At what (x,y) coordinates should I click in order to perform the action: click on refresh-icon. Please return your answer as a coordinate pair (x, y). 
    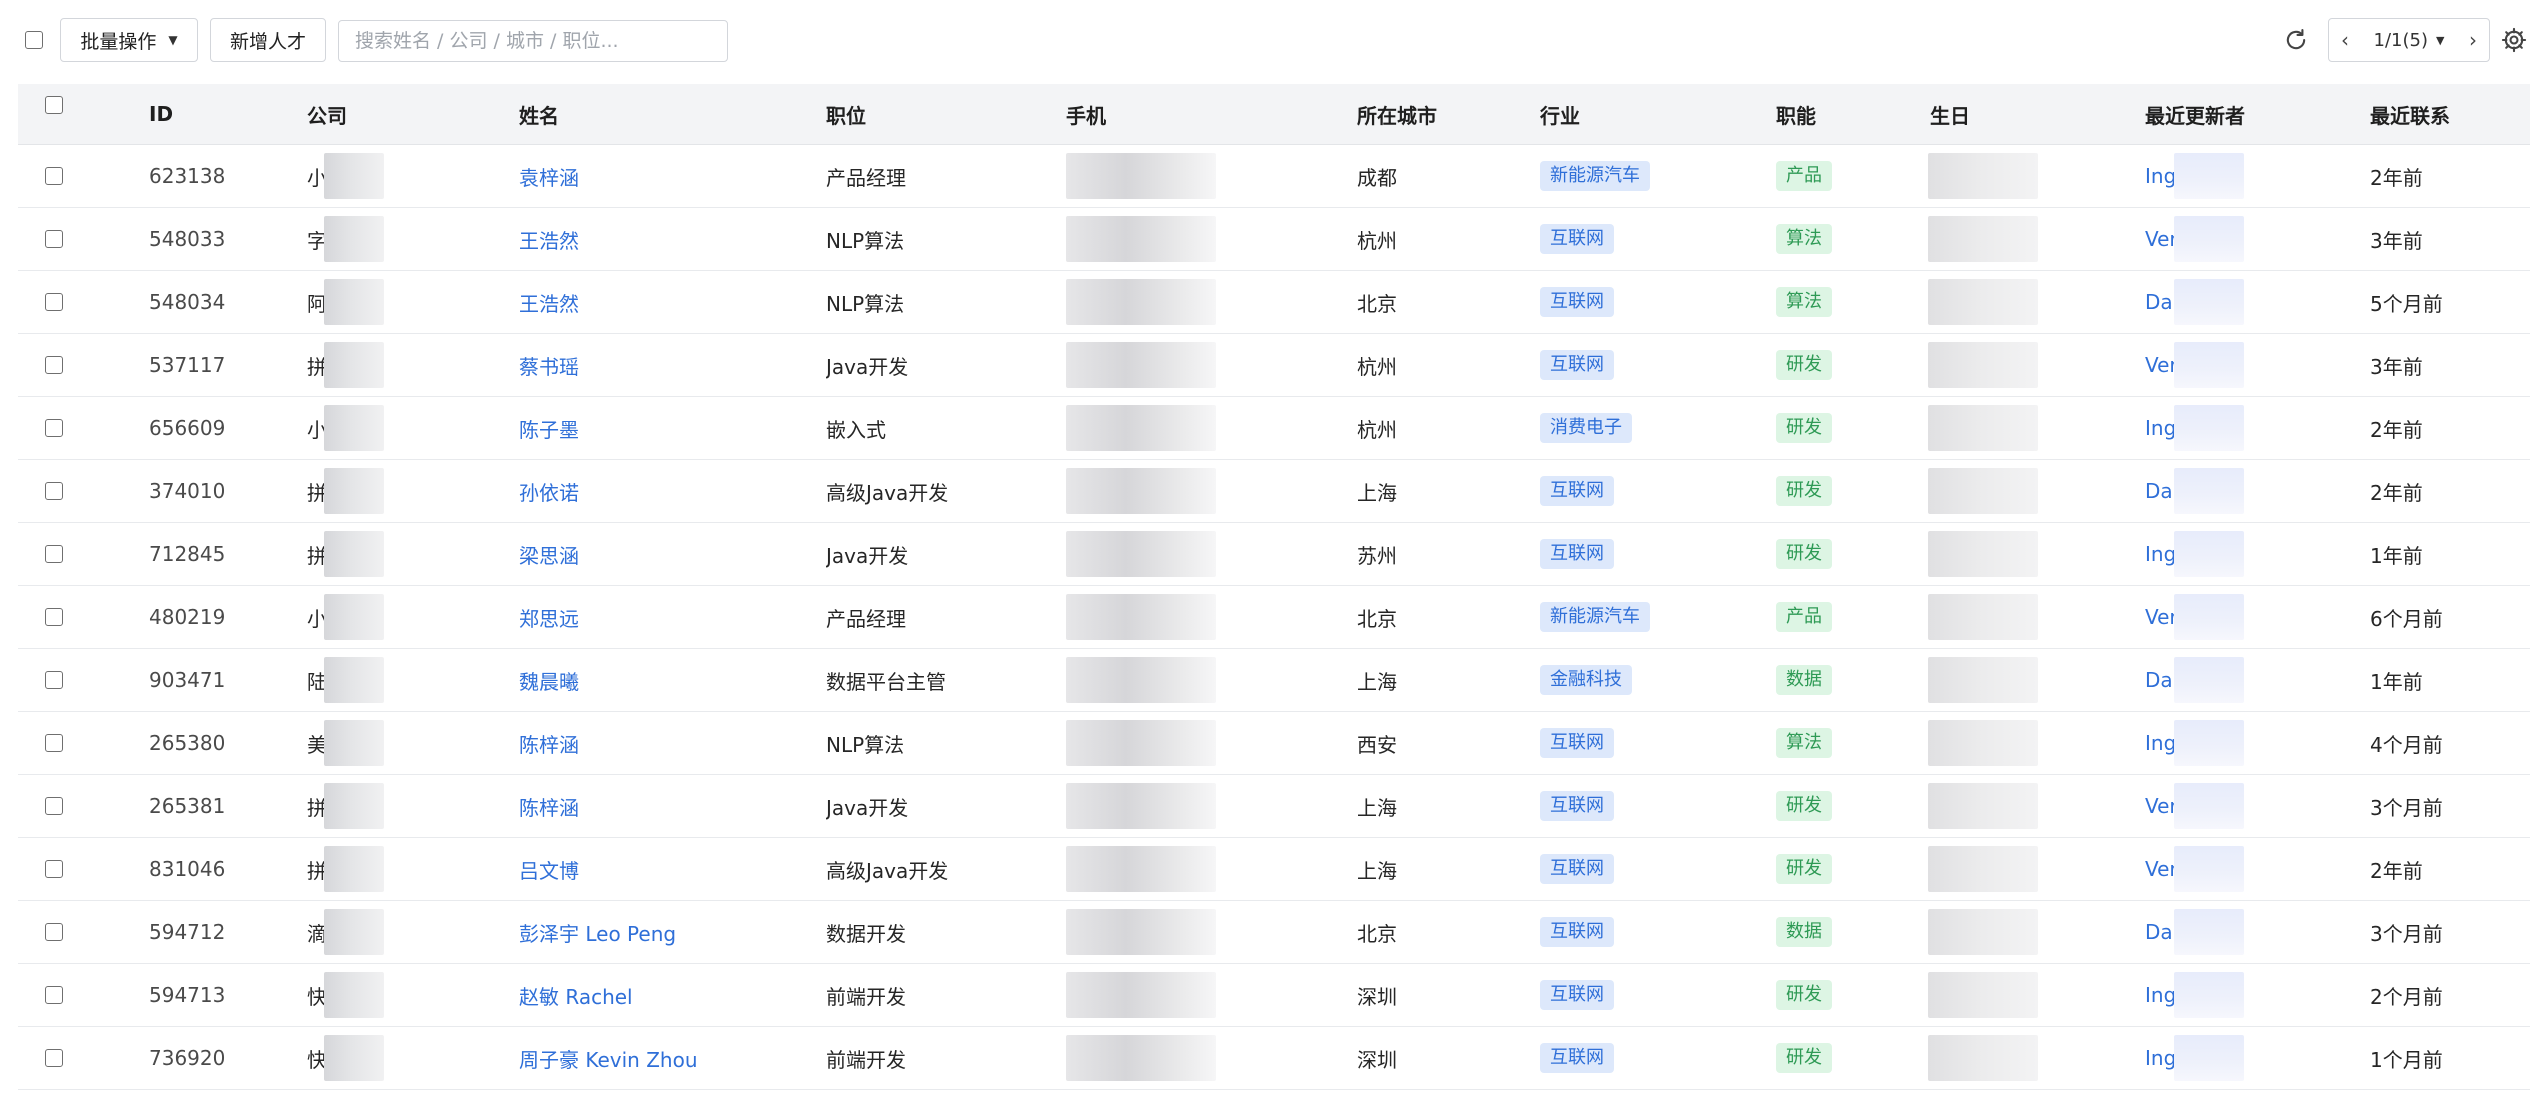
    Looking at the image, I should click on (2296, 40).